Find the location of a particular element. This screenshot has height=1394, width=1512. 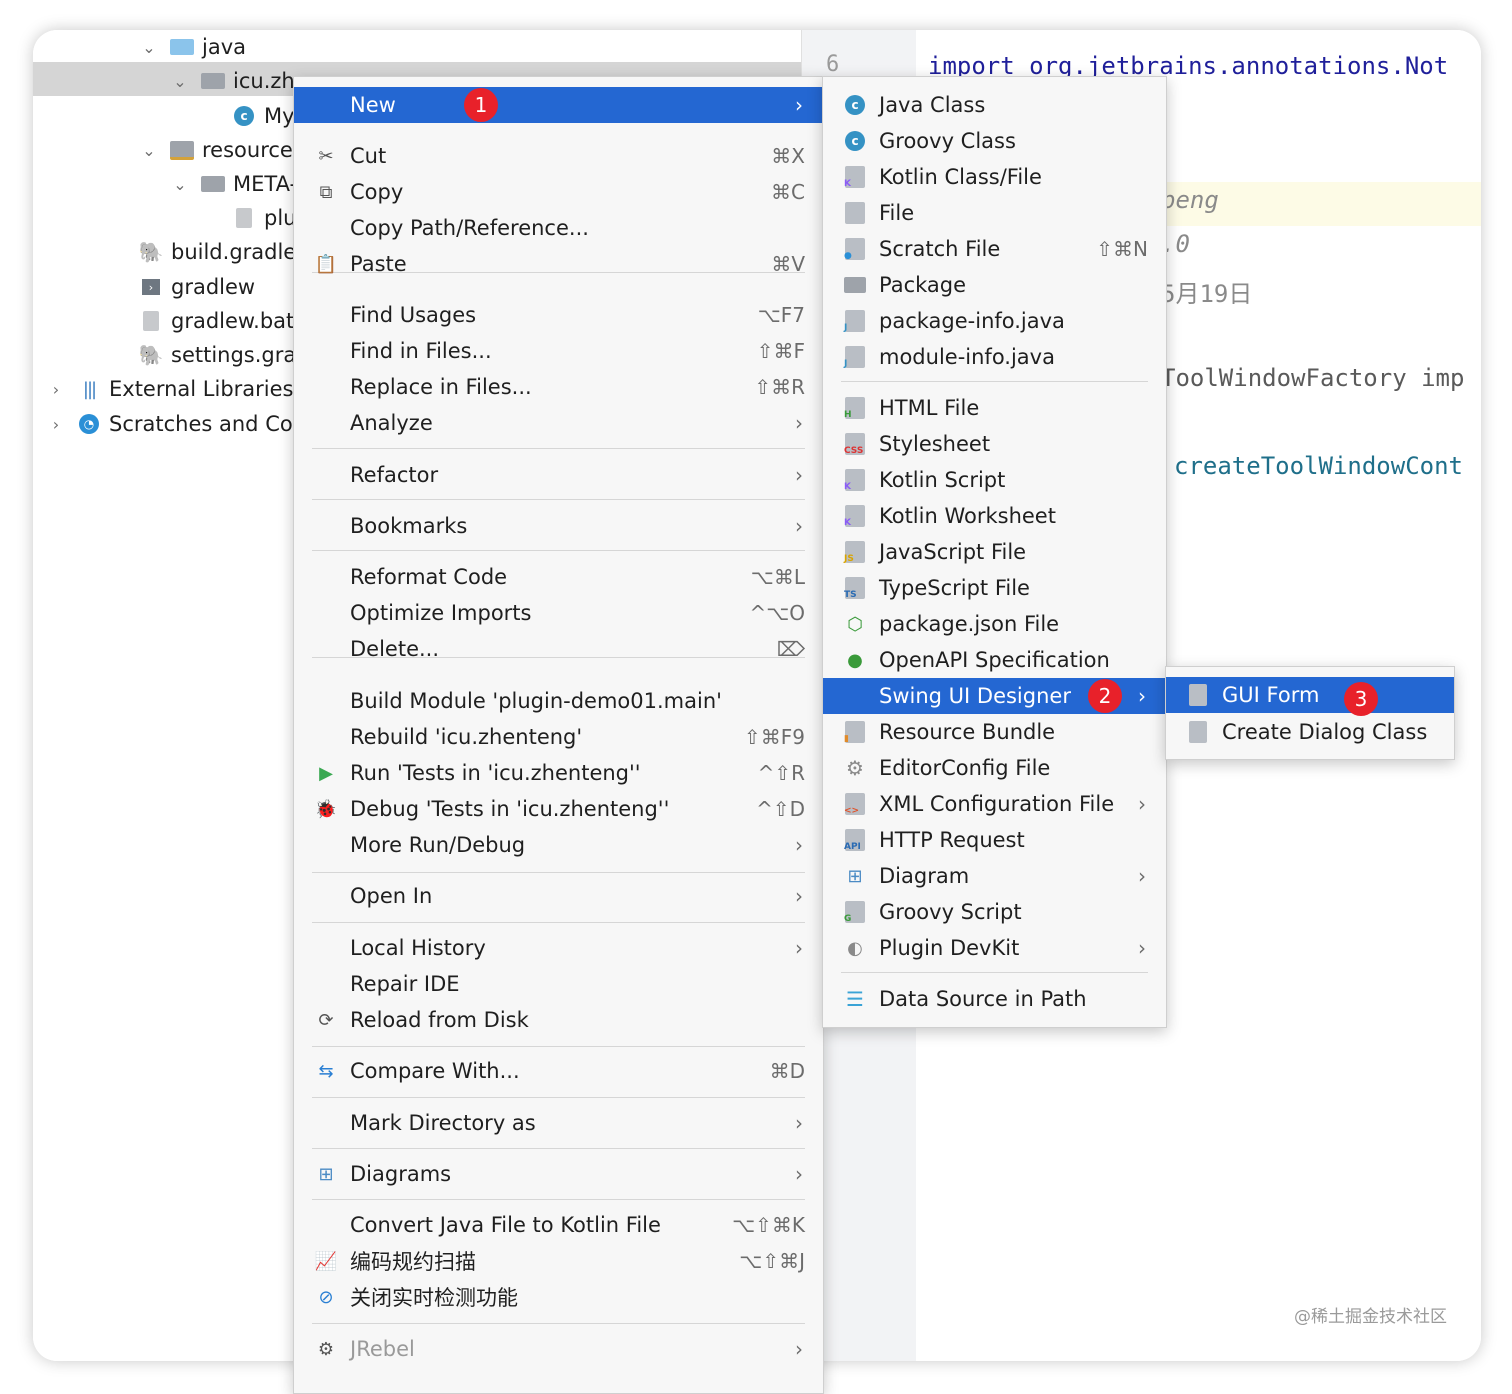

new-item-javascript-file: JS JavaScript File is located at coordinates (994, 552).